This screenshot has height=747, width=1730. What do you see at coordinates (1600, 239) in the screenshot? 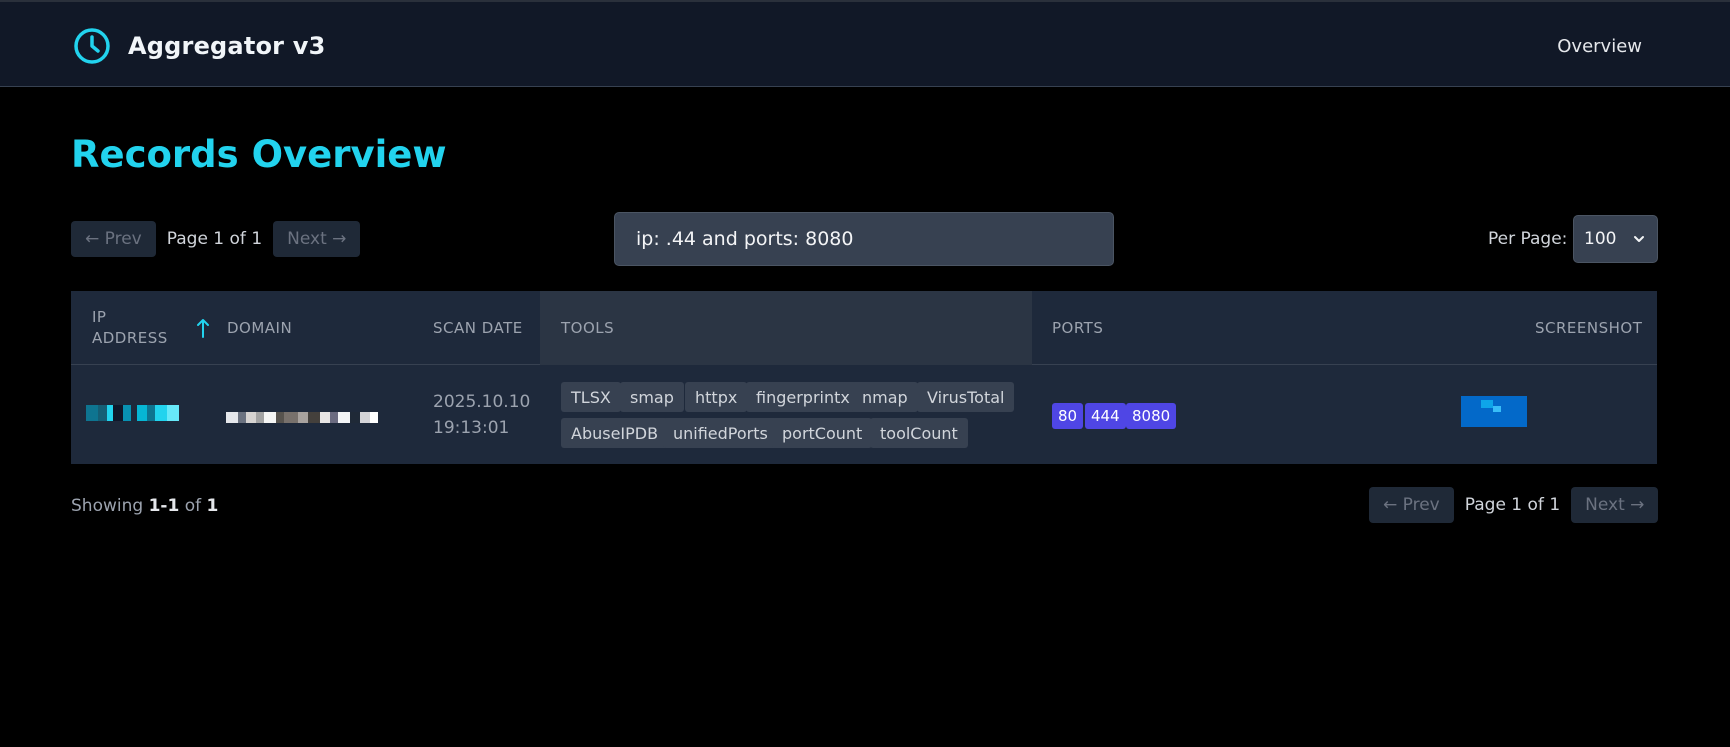
I see `per-page-value: 100` at bounding box center [1600, 239].